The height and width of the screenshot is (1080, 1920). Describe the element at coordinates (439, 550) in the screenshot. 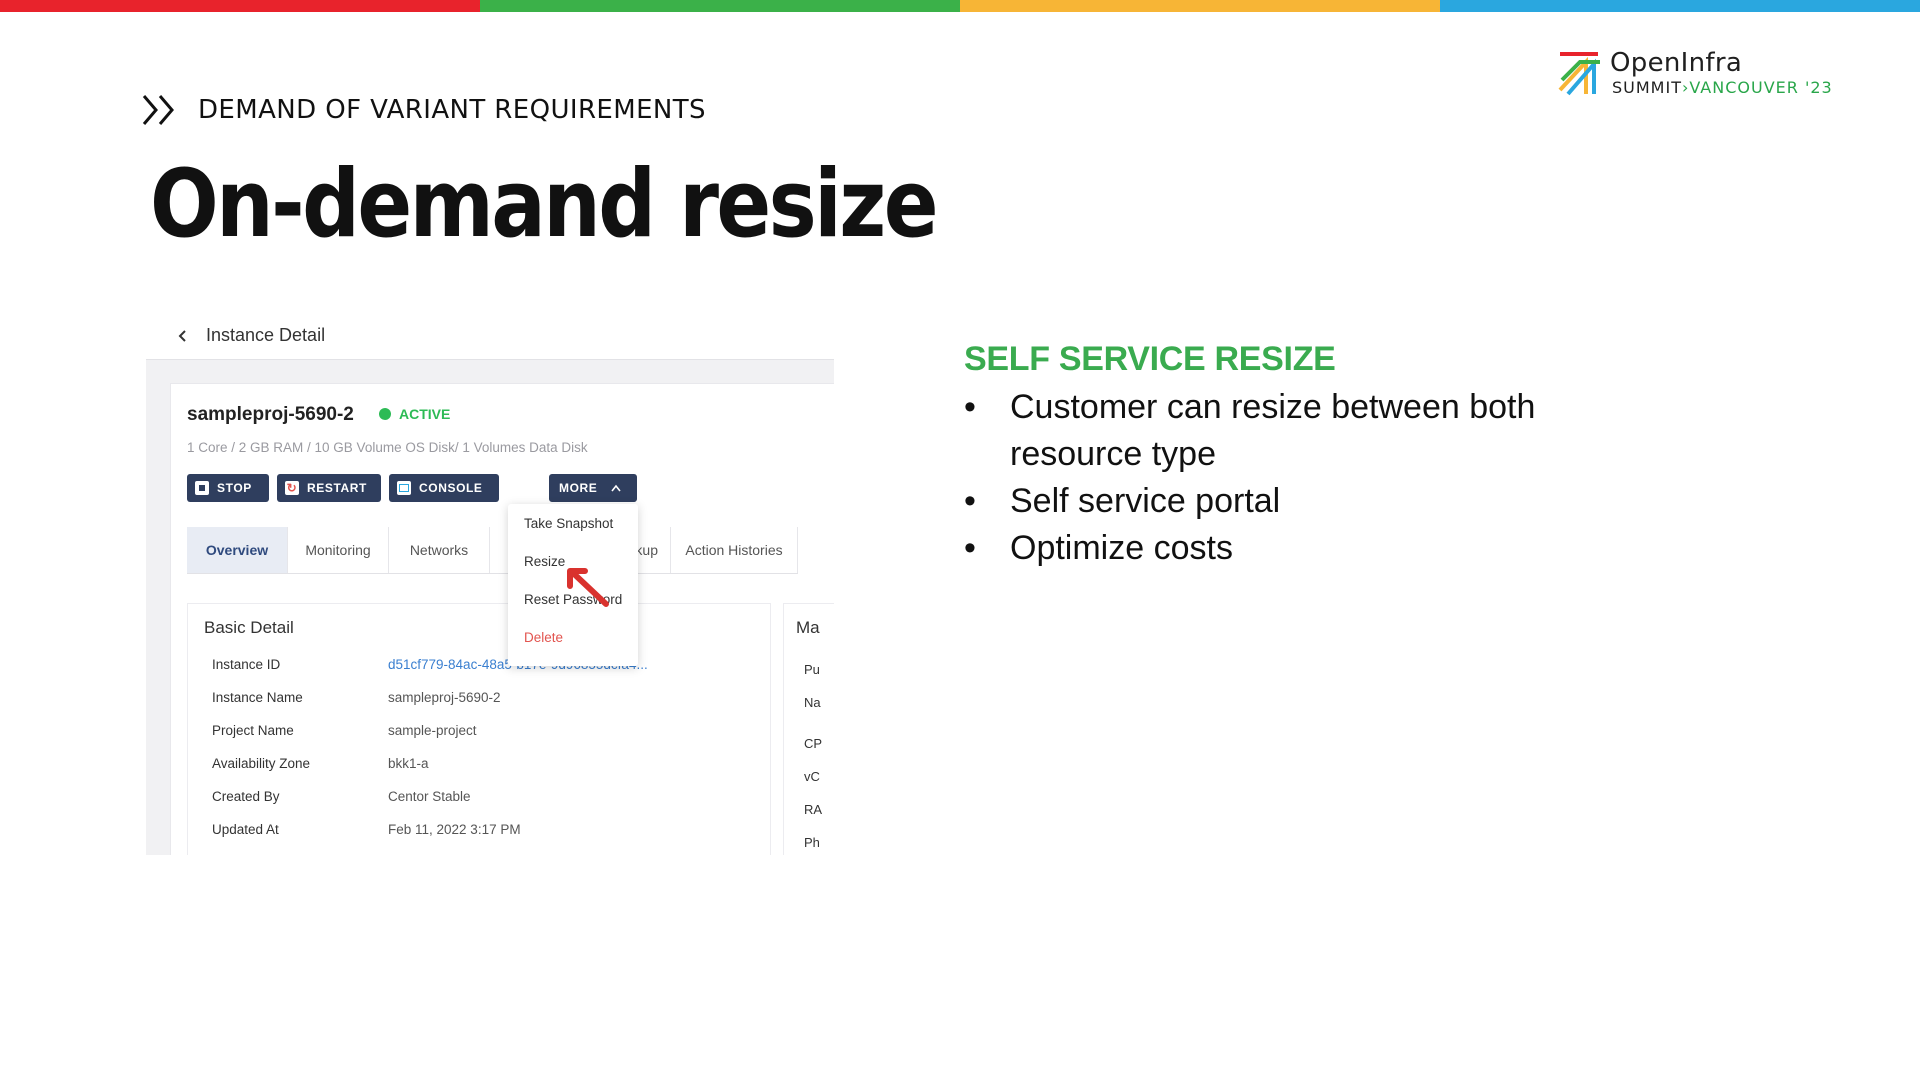

I see `tab-networks: Networks` at that location.